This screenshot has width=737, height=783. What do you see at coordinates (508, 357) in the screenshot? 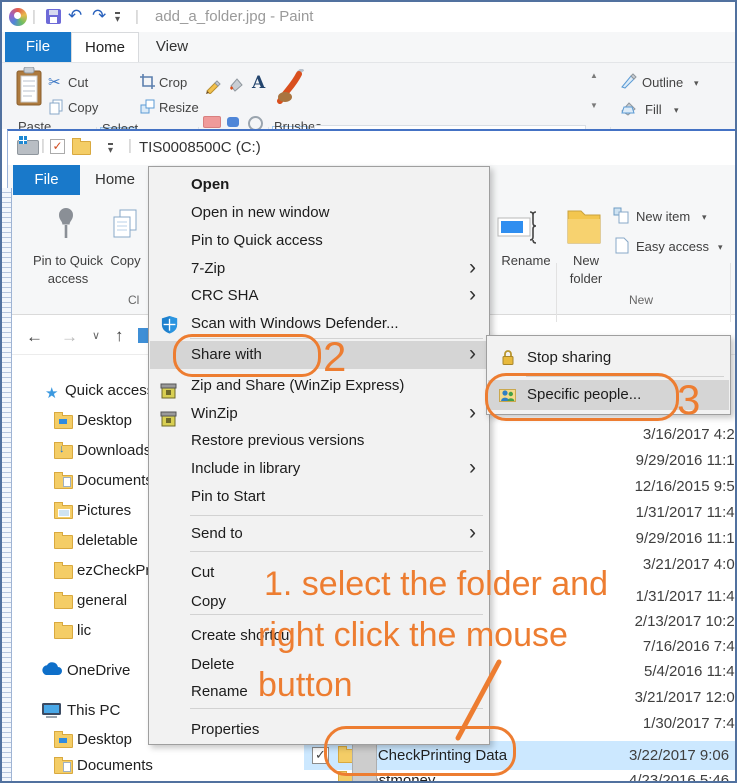
I see `lock-icon` at bounding box center [508, 357].